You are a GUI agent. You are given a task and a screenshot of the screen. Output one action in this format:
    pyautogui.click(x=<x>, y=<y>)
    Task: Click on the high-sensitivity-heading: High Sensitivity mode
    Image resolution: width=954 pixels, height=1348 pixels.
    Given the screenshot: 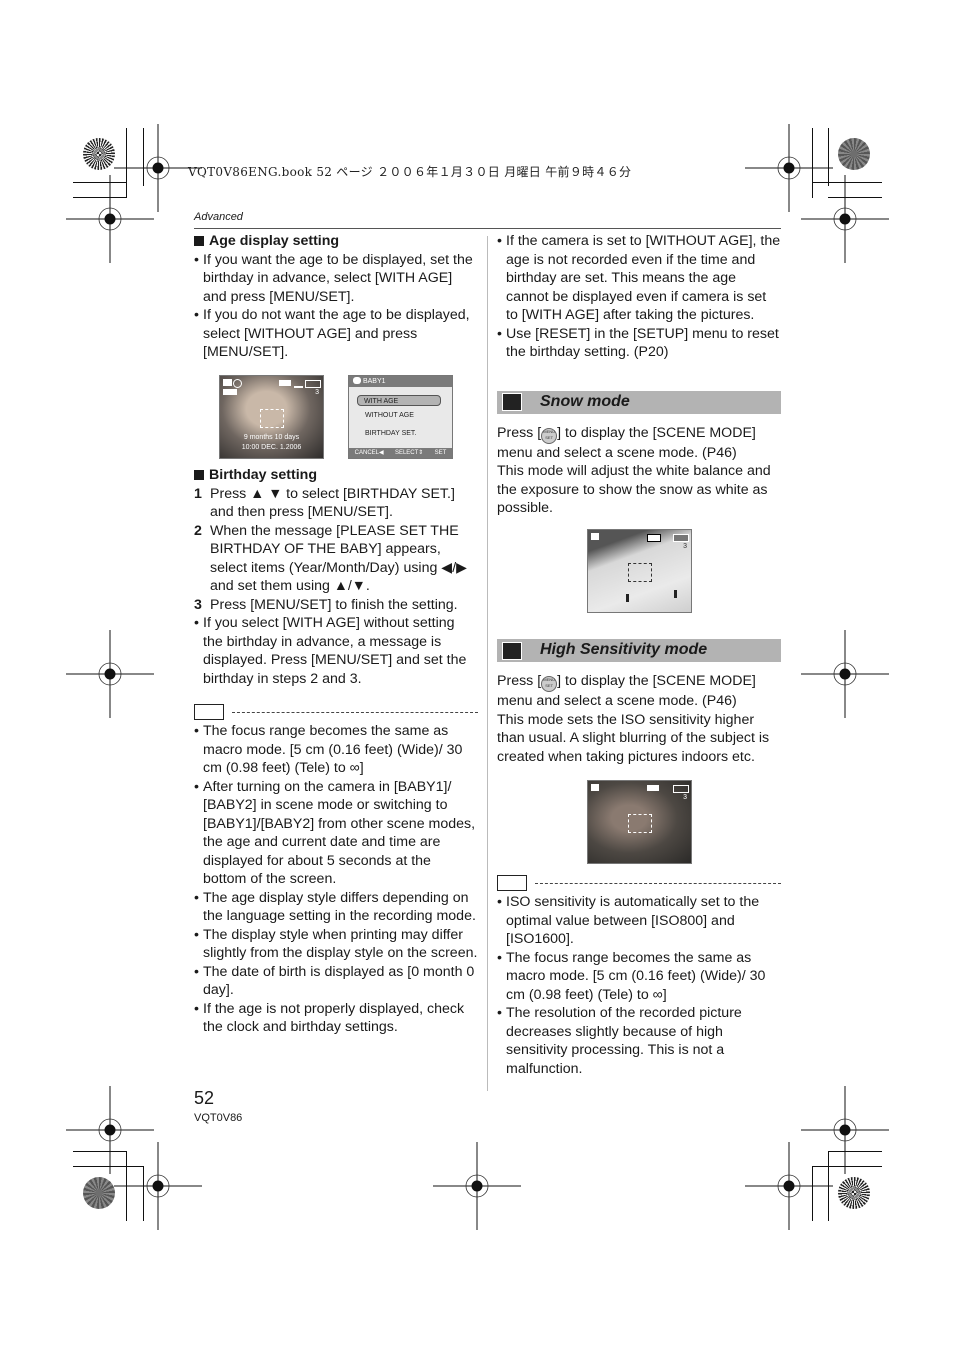 What is the action you would take?
    pyautogui.click(x=639, y=650)
    